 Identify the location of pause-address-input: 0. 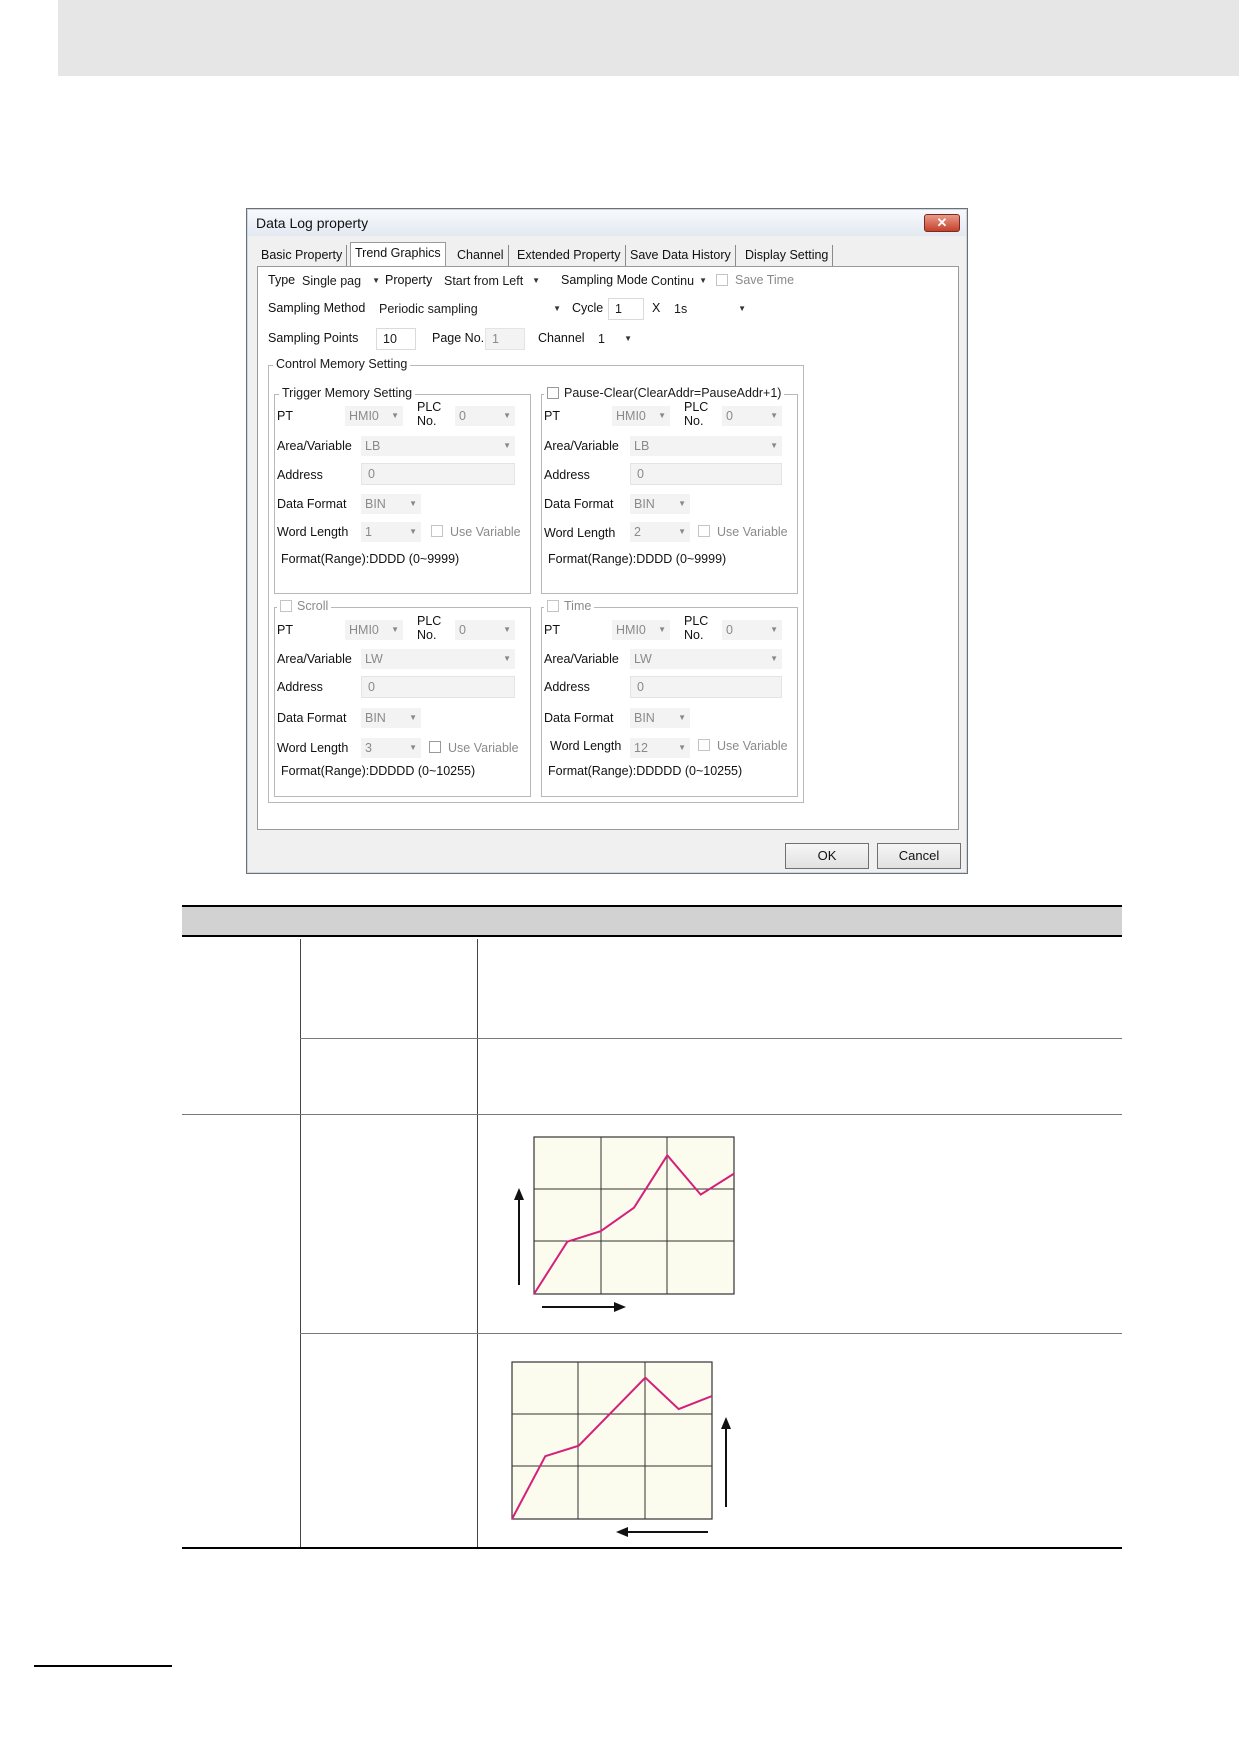
(706, 474).